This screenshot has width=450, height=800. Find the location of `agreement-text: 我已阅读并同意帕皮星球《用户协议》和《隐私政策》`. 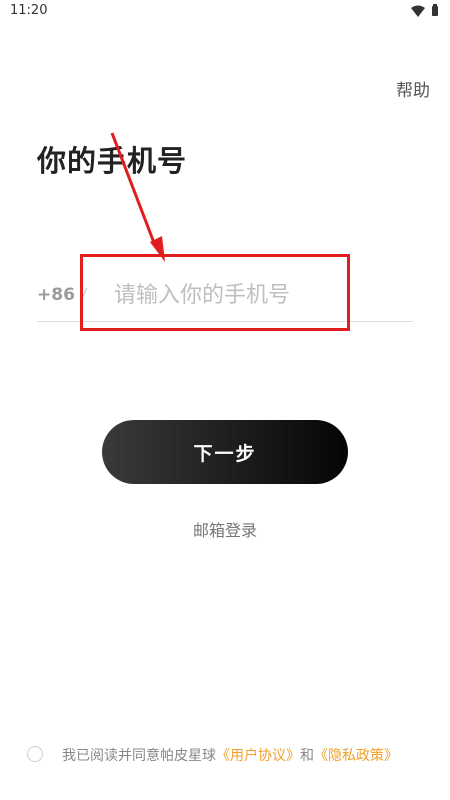

agreement-text: 我已阅读并同意帕皮星球《用户协议》和《隐私政策》 is located at coordinates (230, 755).